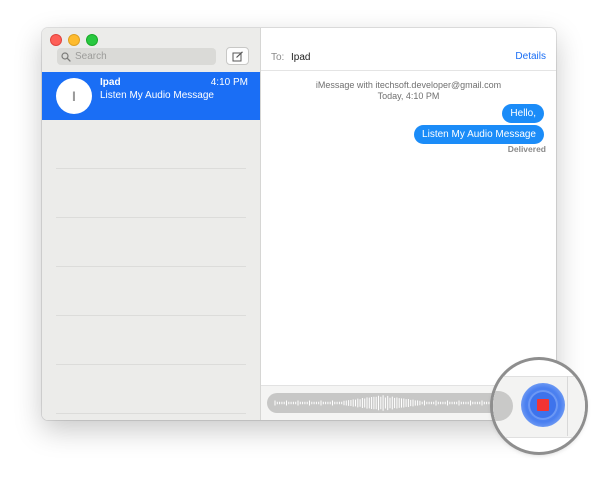 Image resolution: width=600 pixels, height=480 pixels. I want to click on compose-icon, so click(237, 55).